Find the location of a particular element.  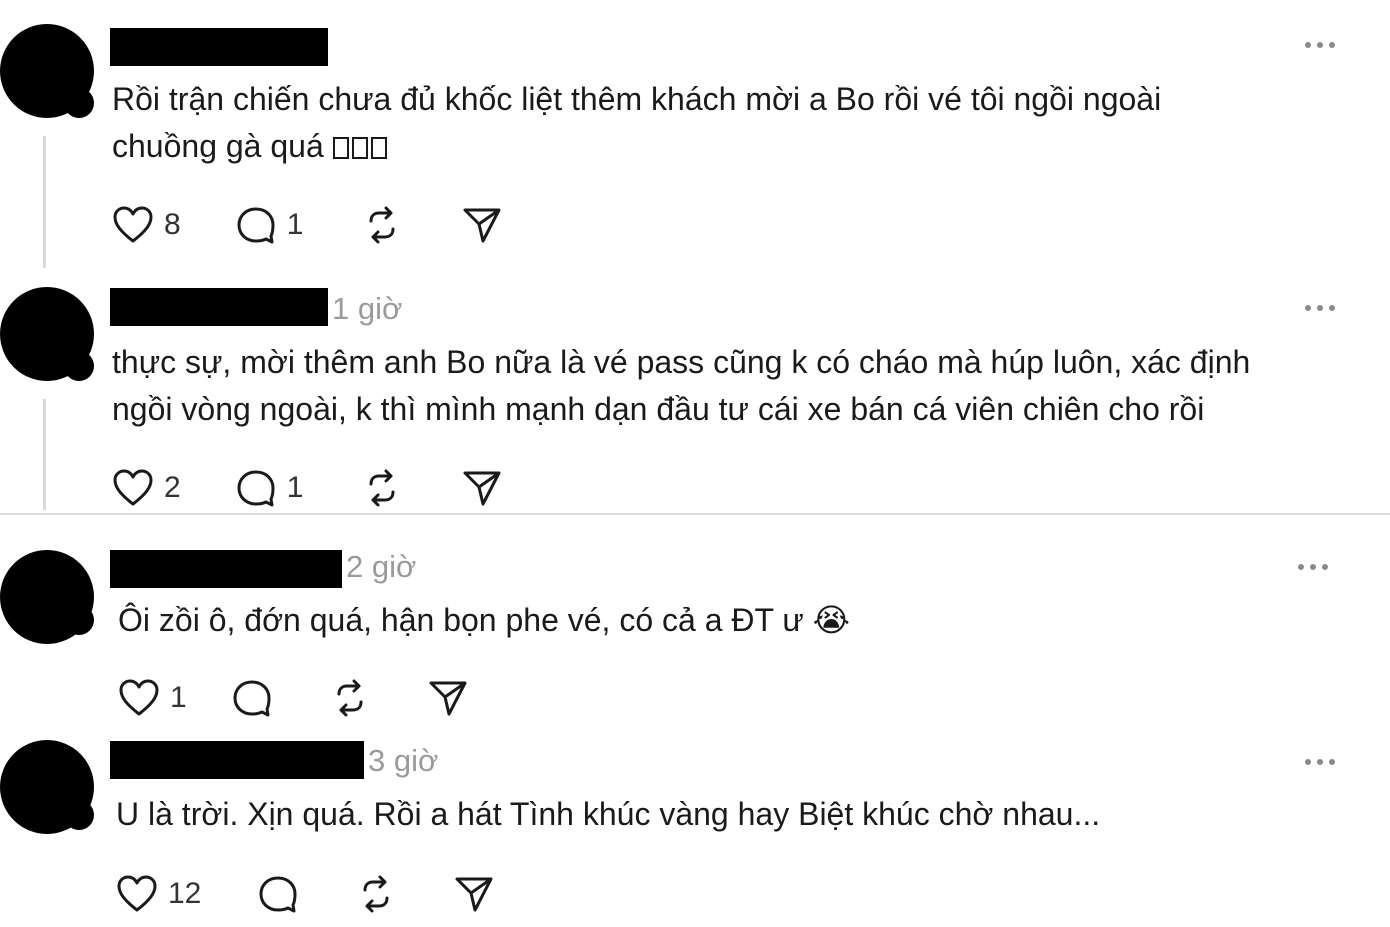

action-bar: 12 is located at coordinates (305, 894).